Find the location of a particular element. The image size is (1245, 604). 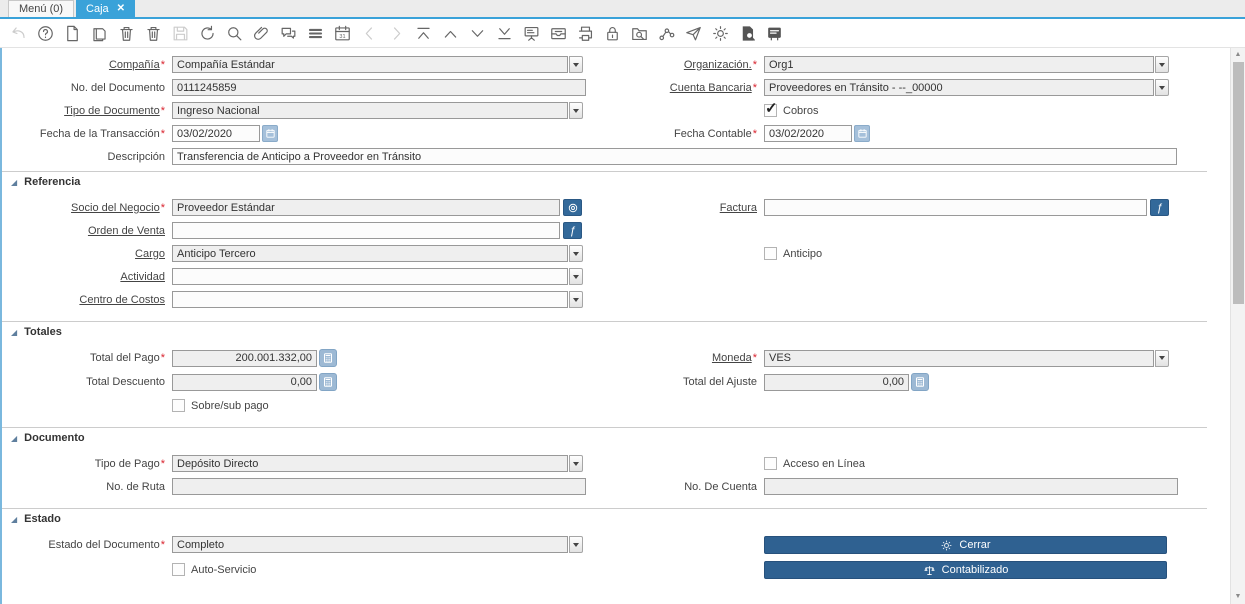

scroll-up-icon: ▲ is located at coordinates (1238, 54).